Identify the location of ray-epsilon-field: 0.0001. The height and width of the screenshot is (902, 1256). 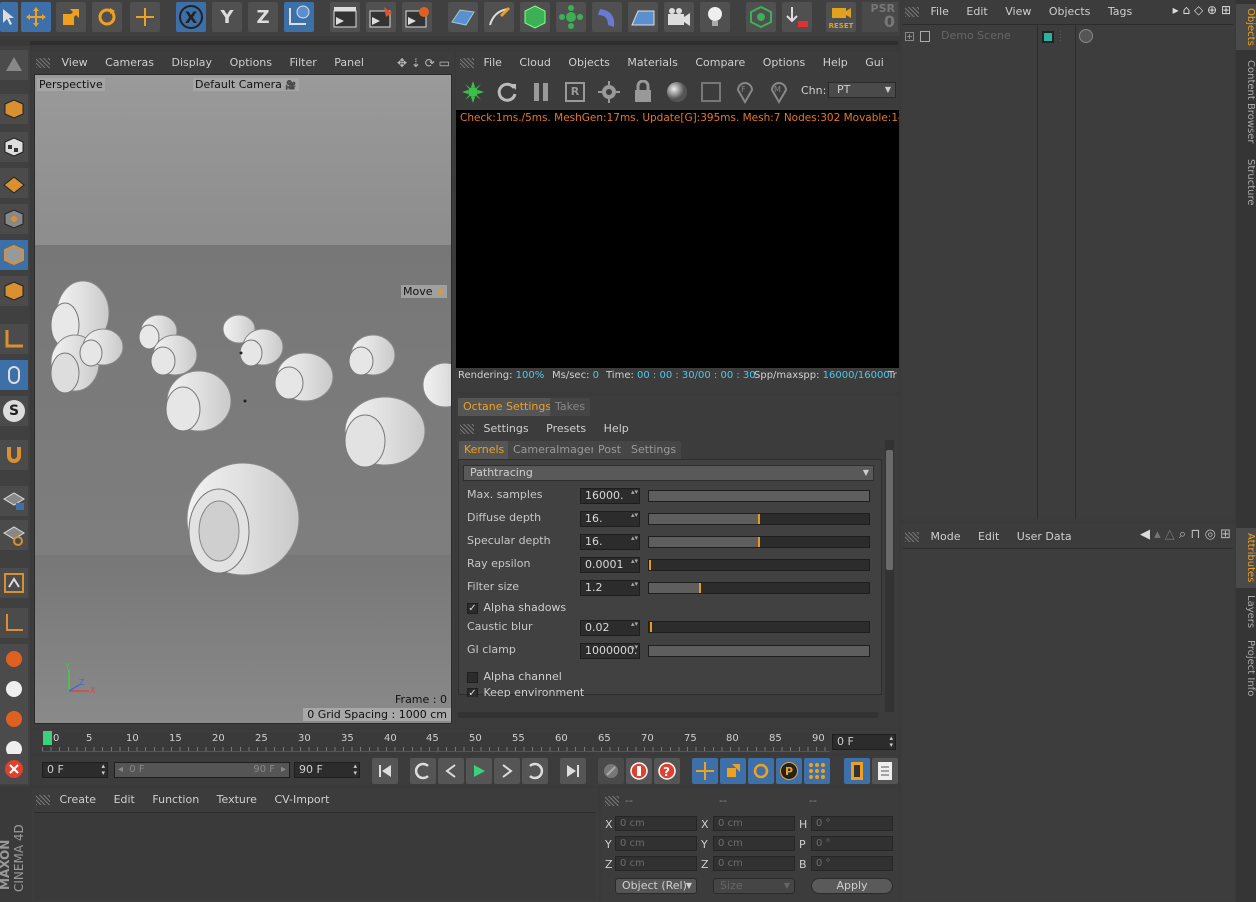
(610, 565).